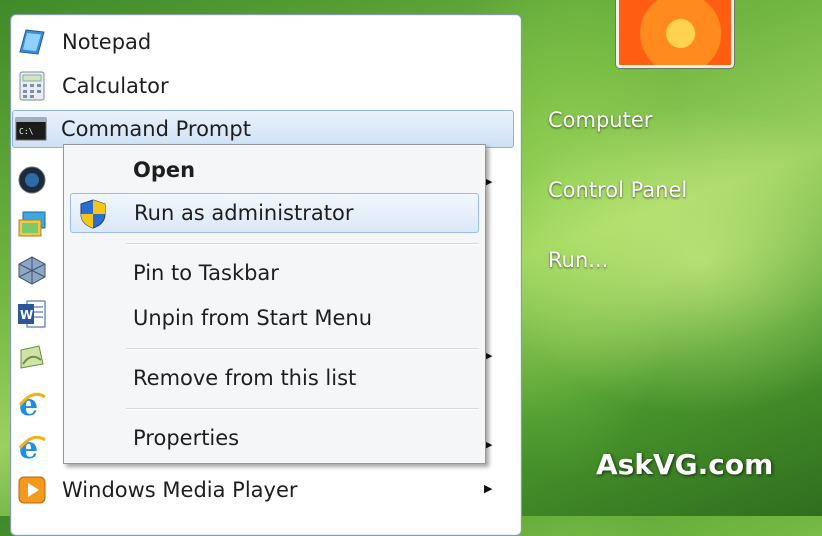  I want to click on menu-item-pin-to-taskbar: Pin to Taskbar, so click(274, 273).